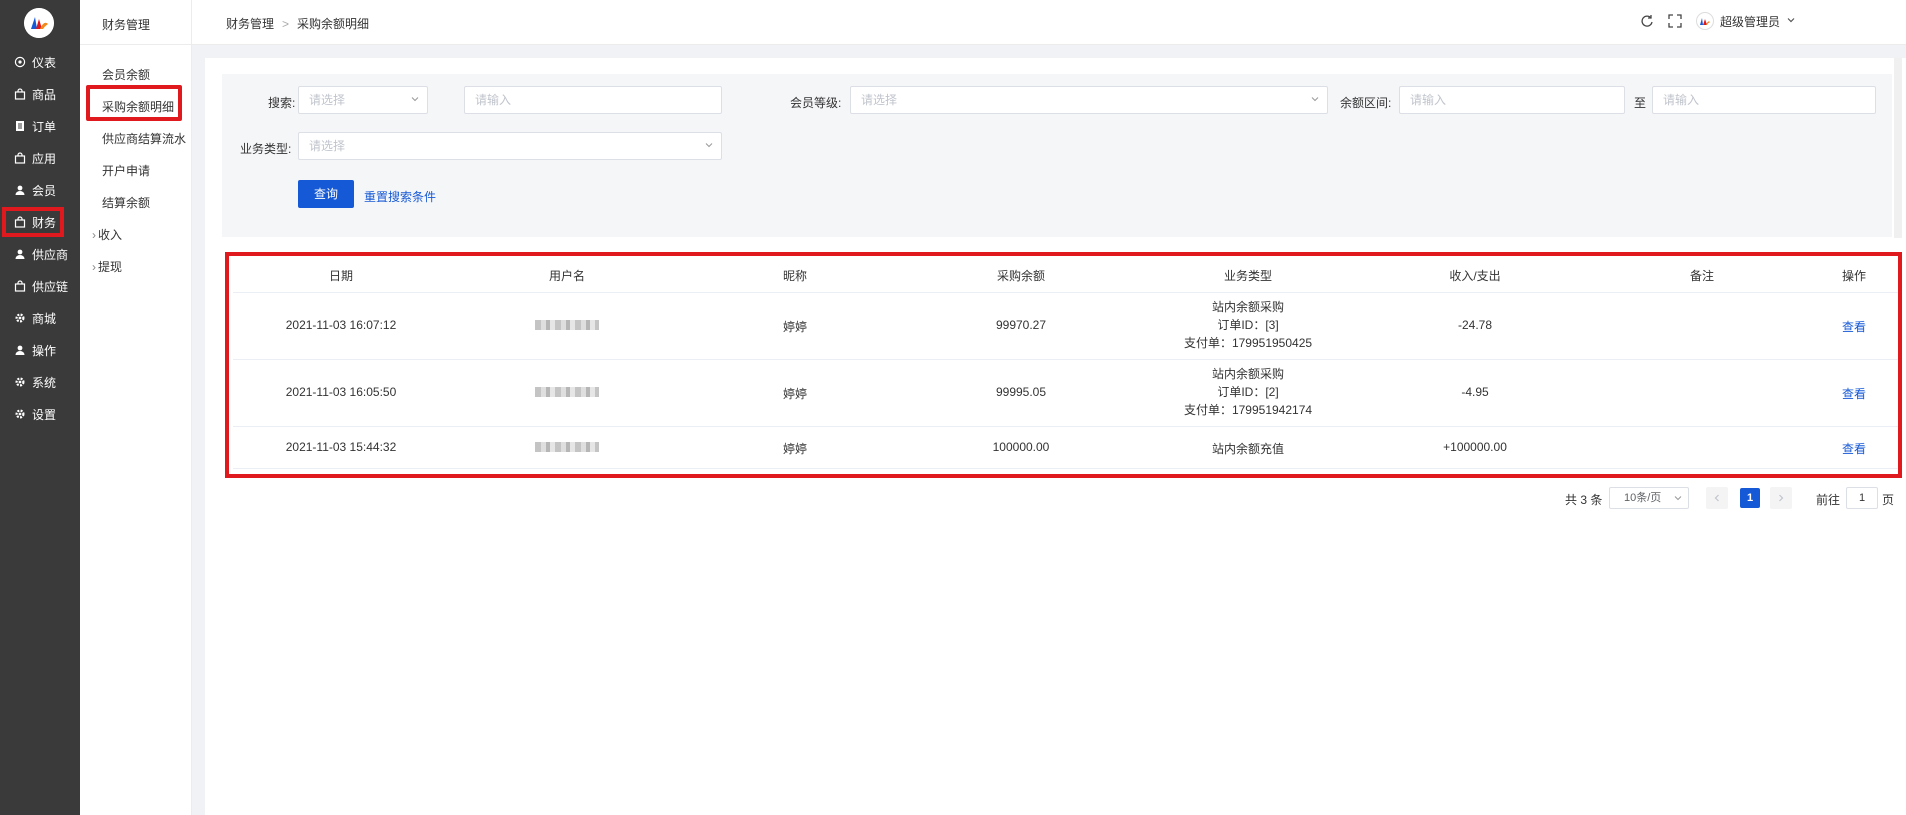 The image size is (1906, 815). Describe the element at coordinates (1021, 325) in the screenshot. I see `cell-purchase-balance: 99970.27` at that location.